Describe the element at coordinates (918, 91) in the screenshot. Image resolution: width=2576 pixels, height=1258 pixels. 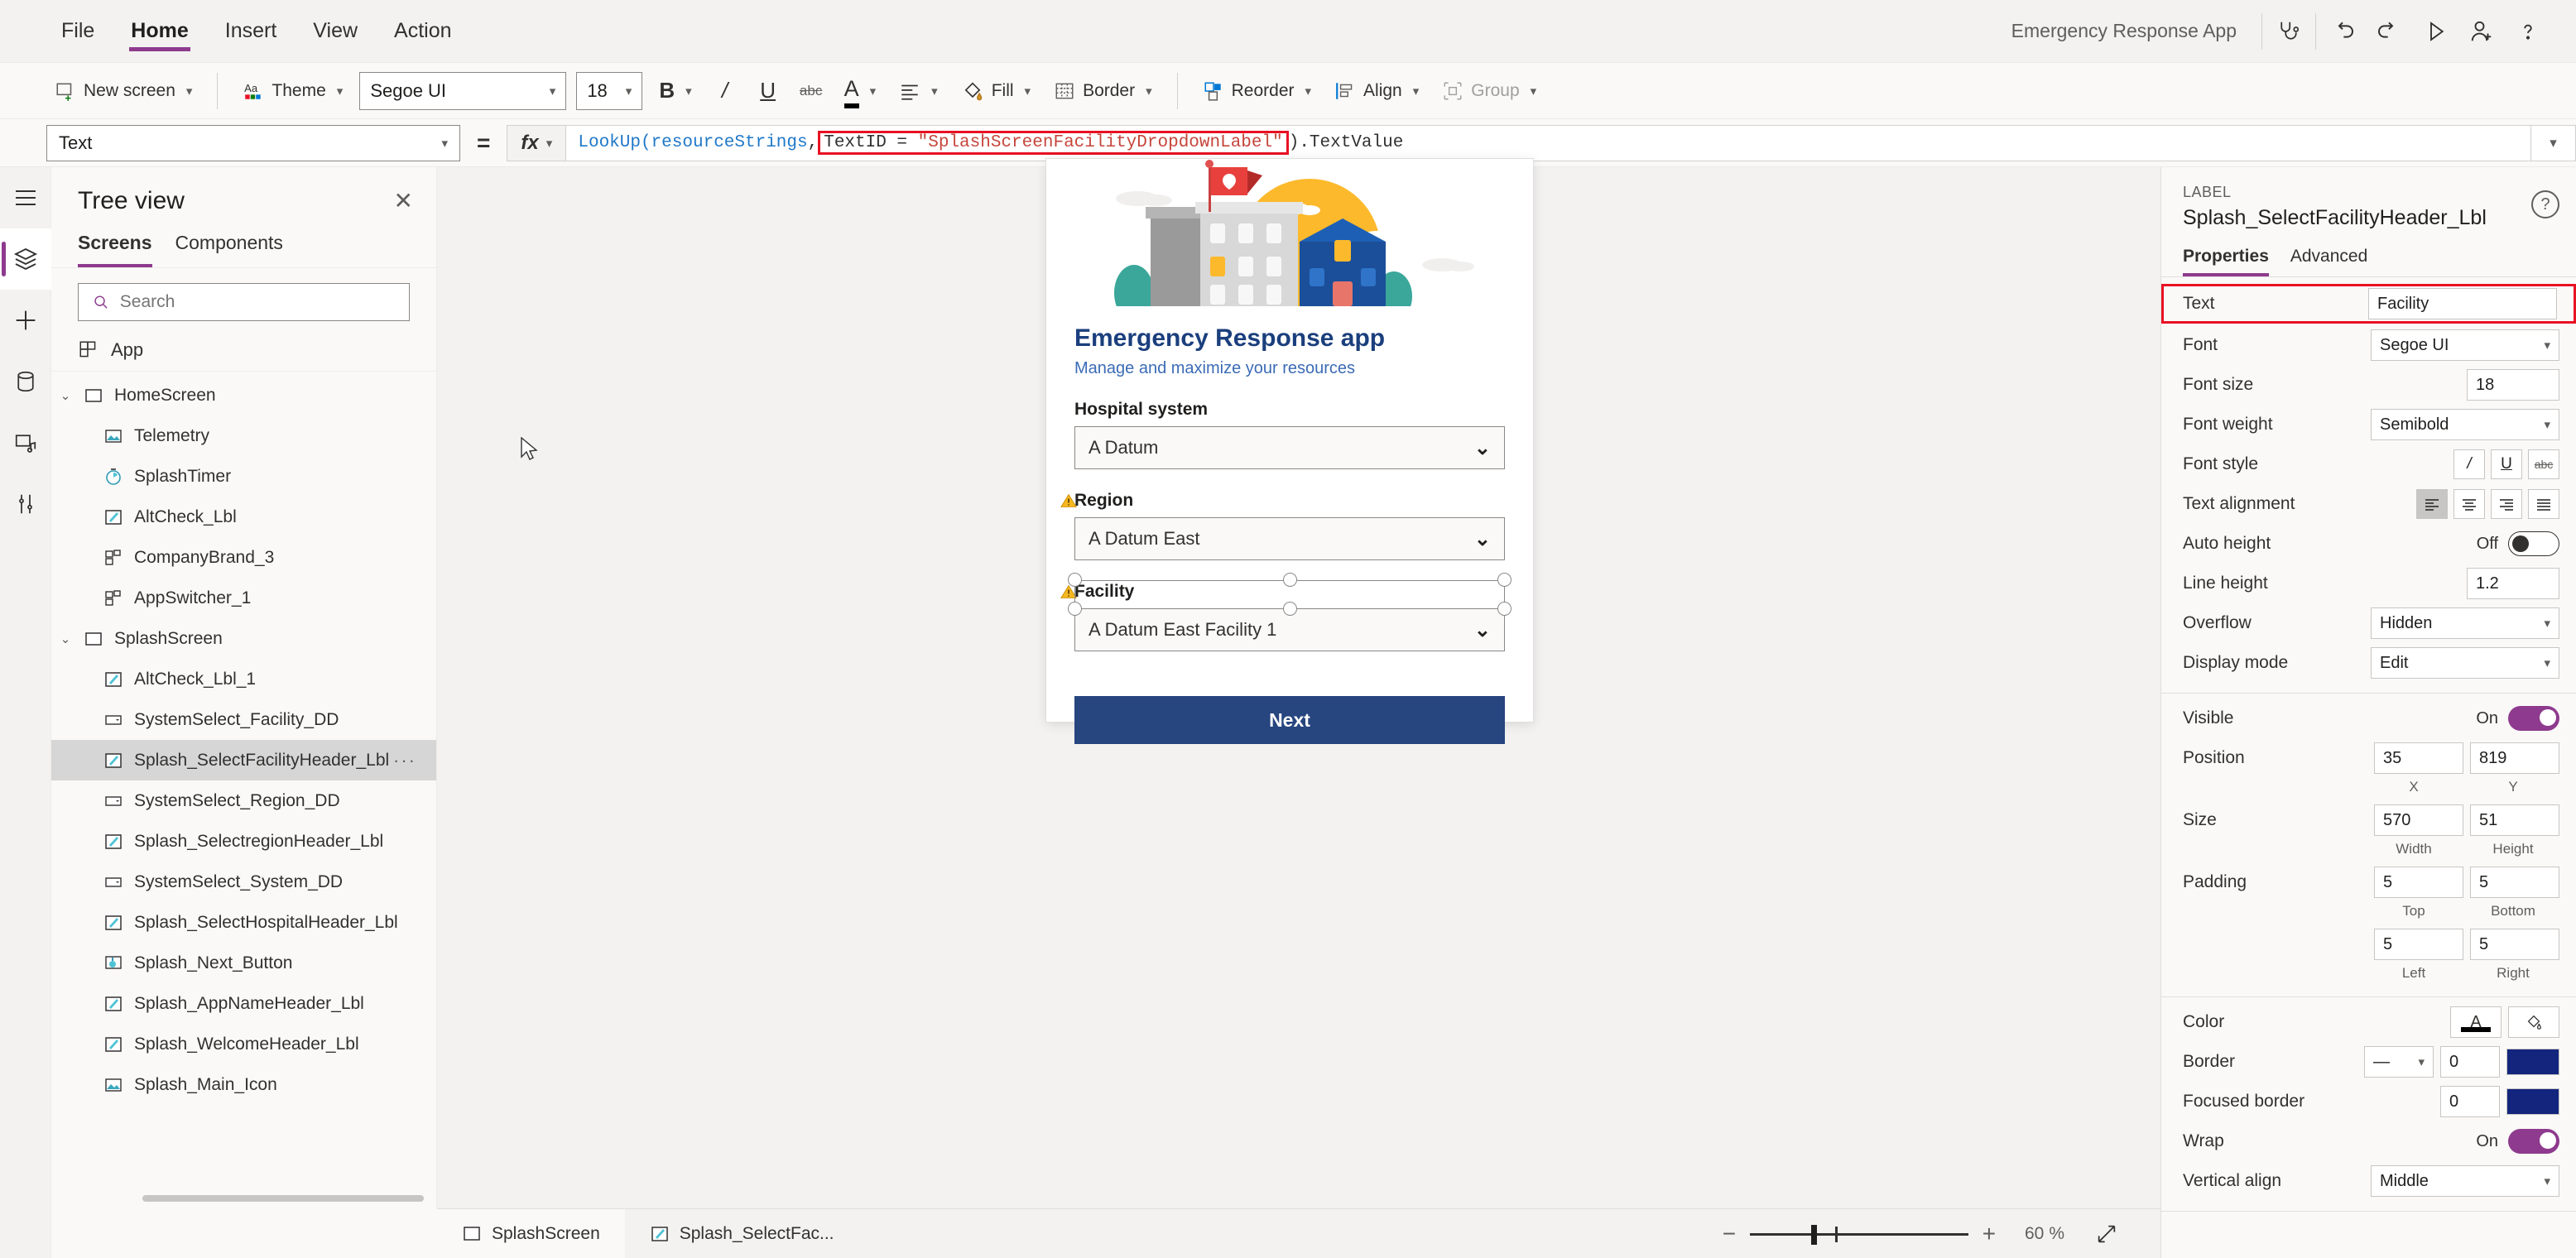
I see `text-align-button: ▾` at that location.